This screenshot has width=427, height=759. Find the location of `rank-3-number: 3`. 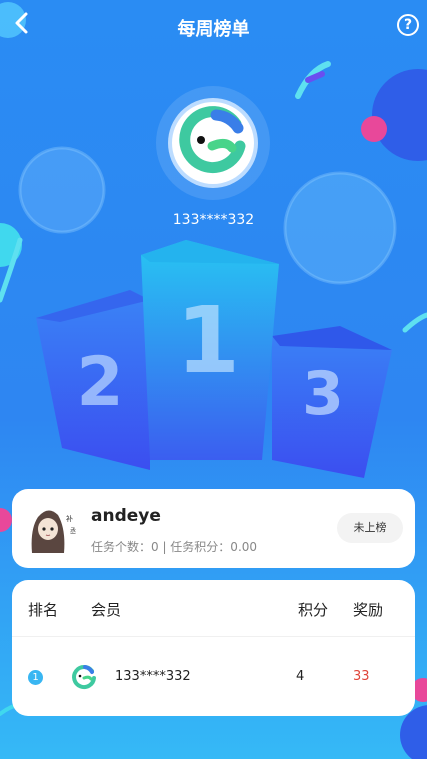

rank-3-number: 3 is located at coordinates (323, 394).